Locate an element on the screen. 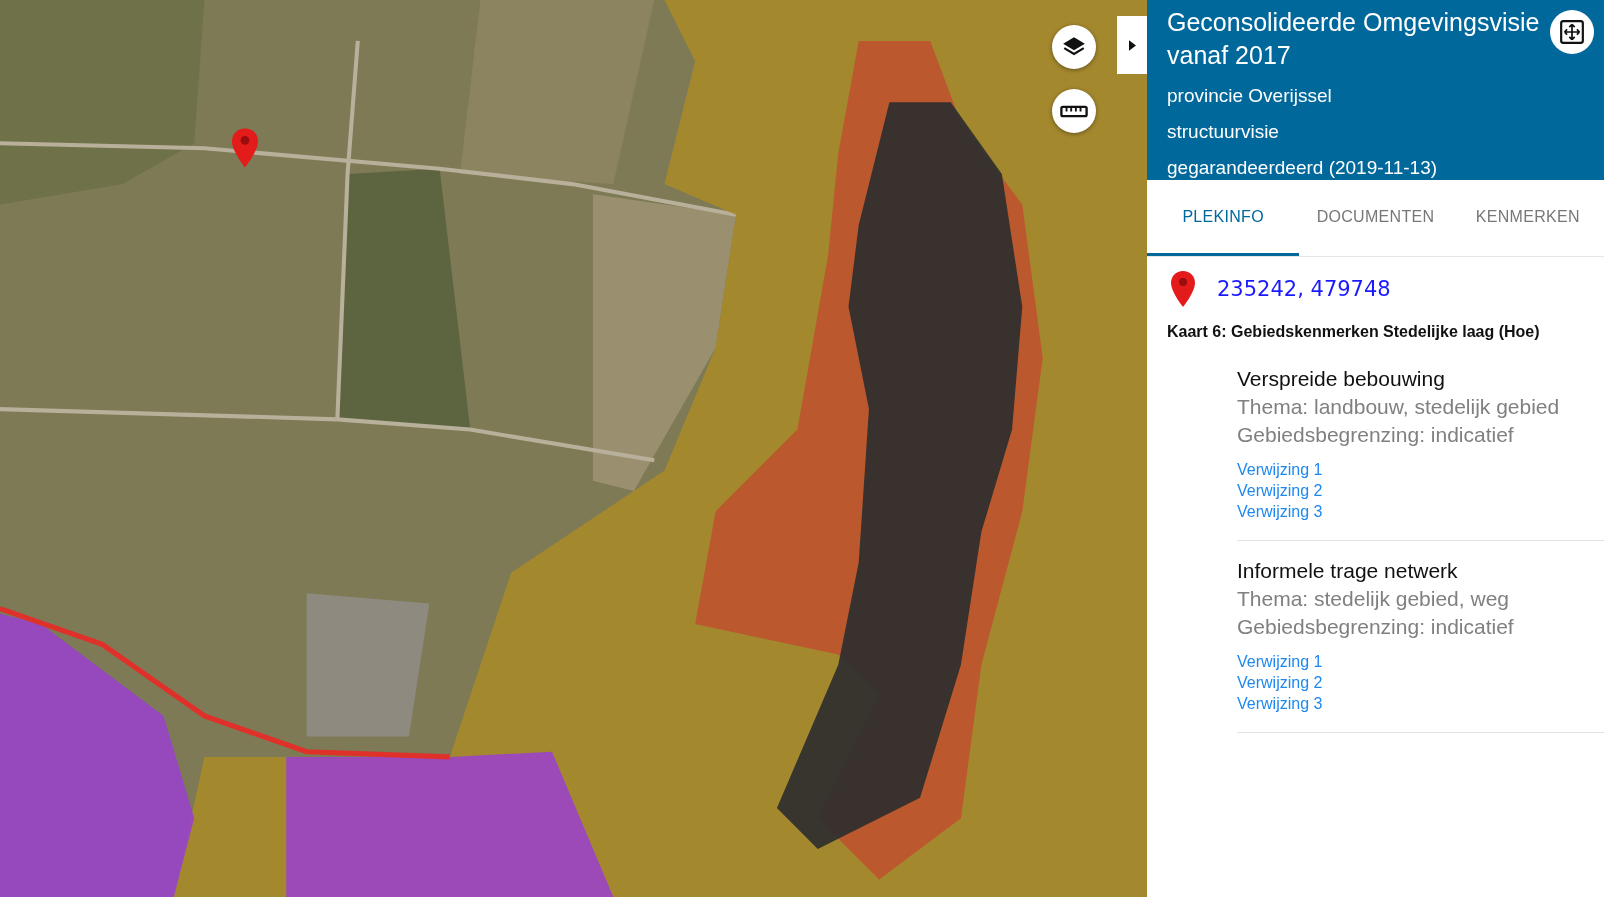 Image resolution: width=1604 pixels, height=897 pixels. collapse-panel-button is located at coordinates (1132, 45).